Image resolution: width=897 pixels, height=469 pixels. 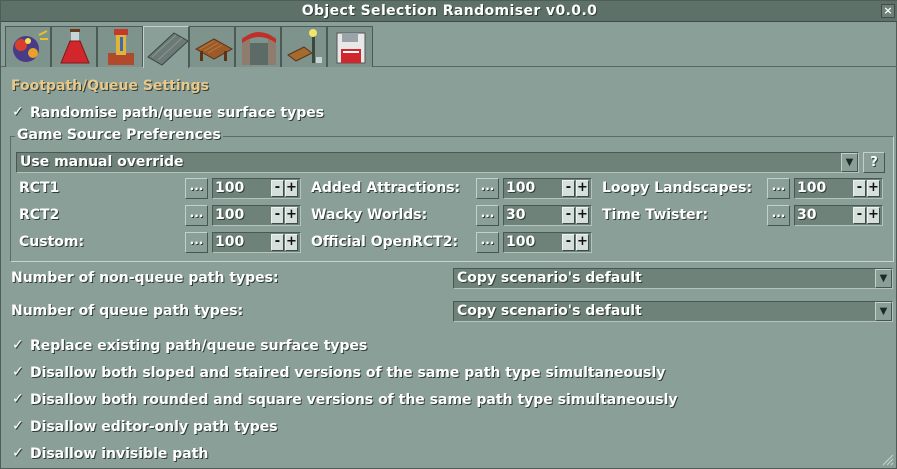 I want to click on queue-count-value: Copy scenario's default, so click(x=549, y=311).